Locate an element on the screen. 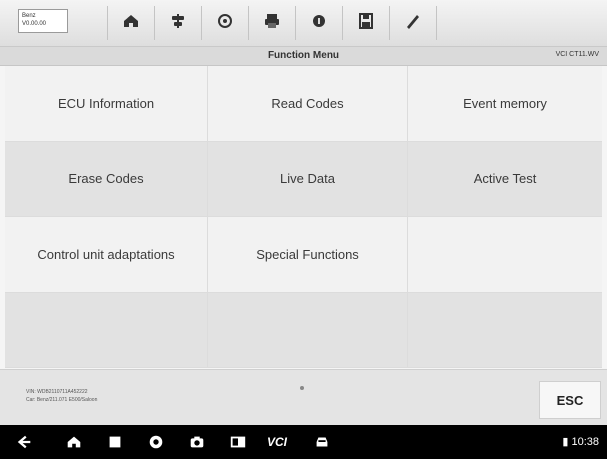 The height and width of the screenshot is (459, 607). browser-icon is located at coordinates (156, 442).